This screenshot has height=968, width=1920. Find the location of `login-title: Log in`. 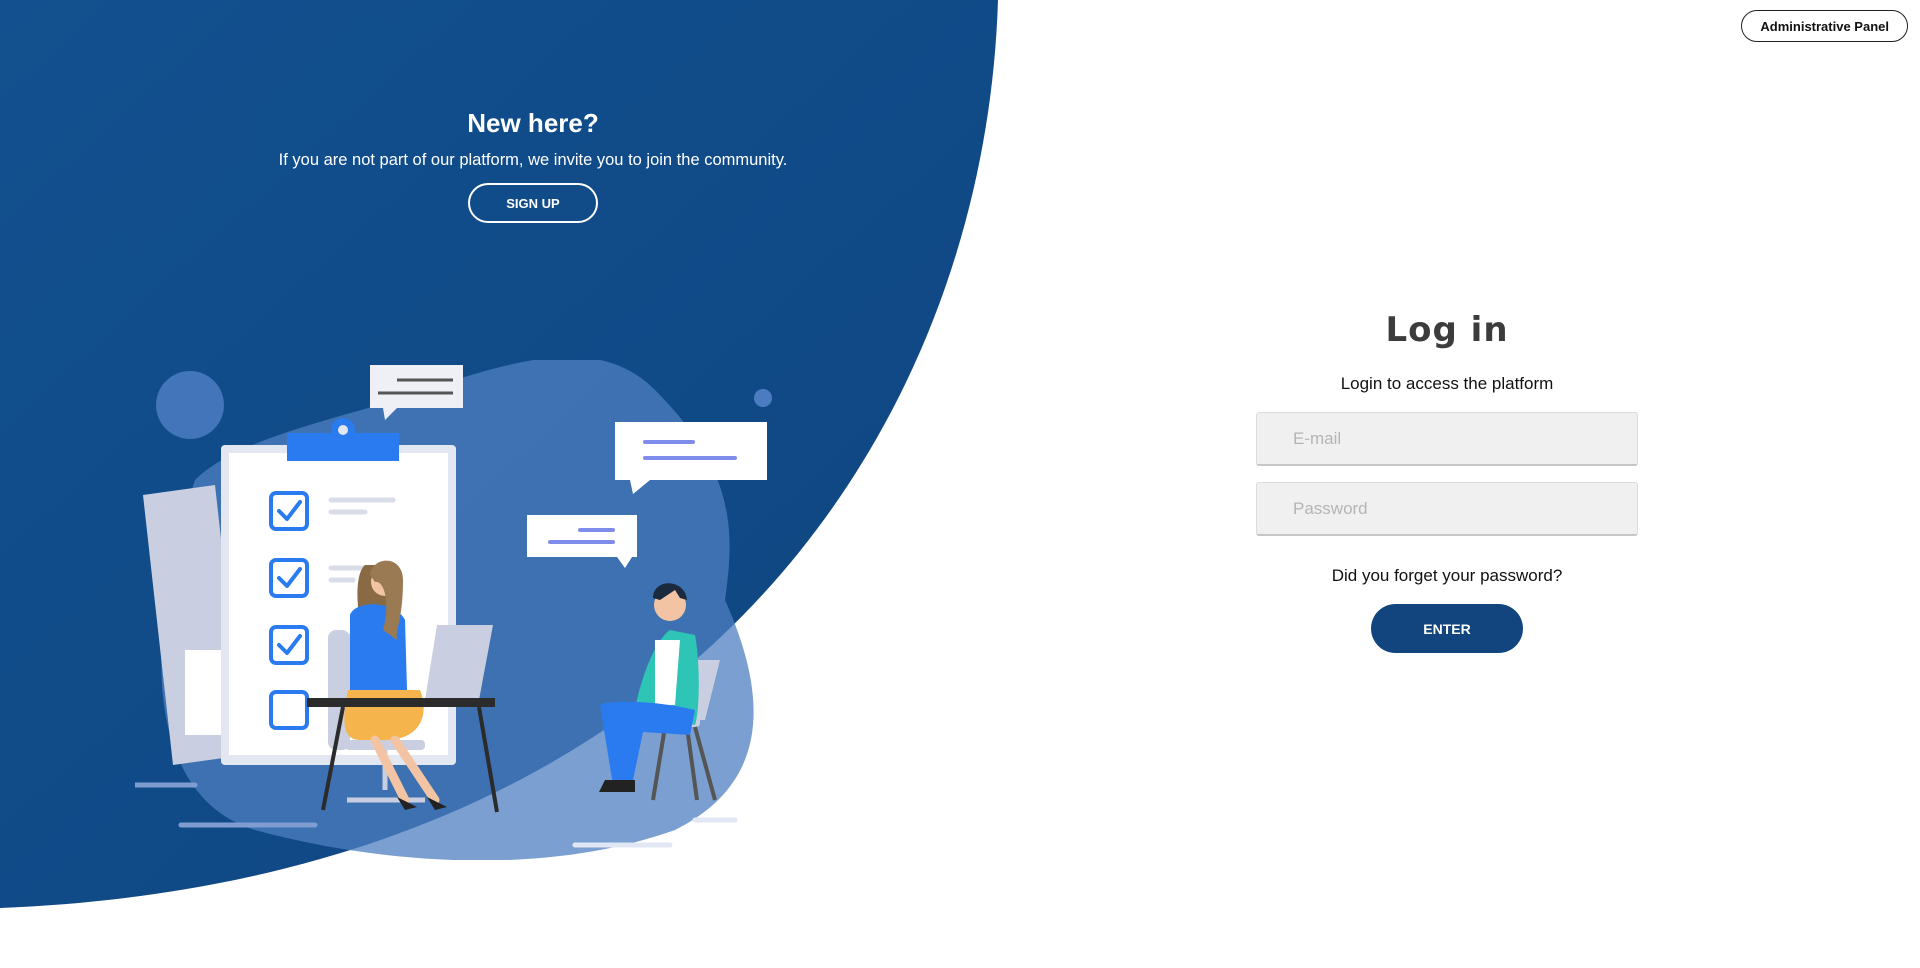

login-title: Log in is located at coordinates (1447, 330).